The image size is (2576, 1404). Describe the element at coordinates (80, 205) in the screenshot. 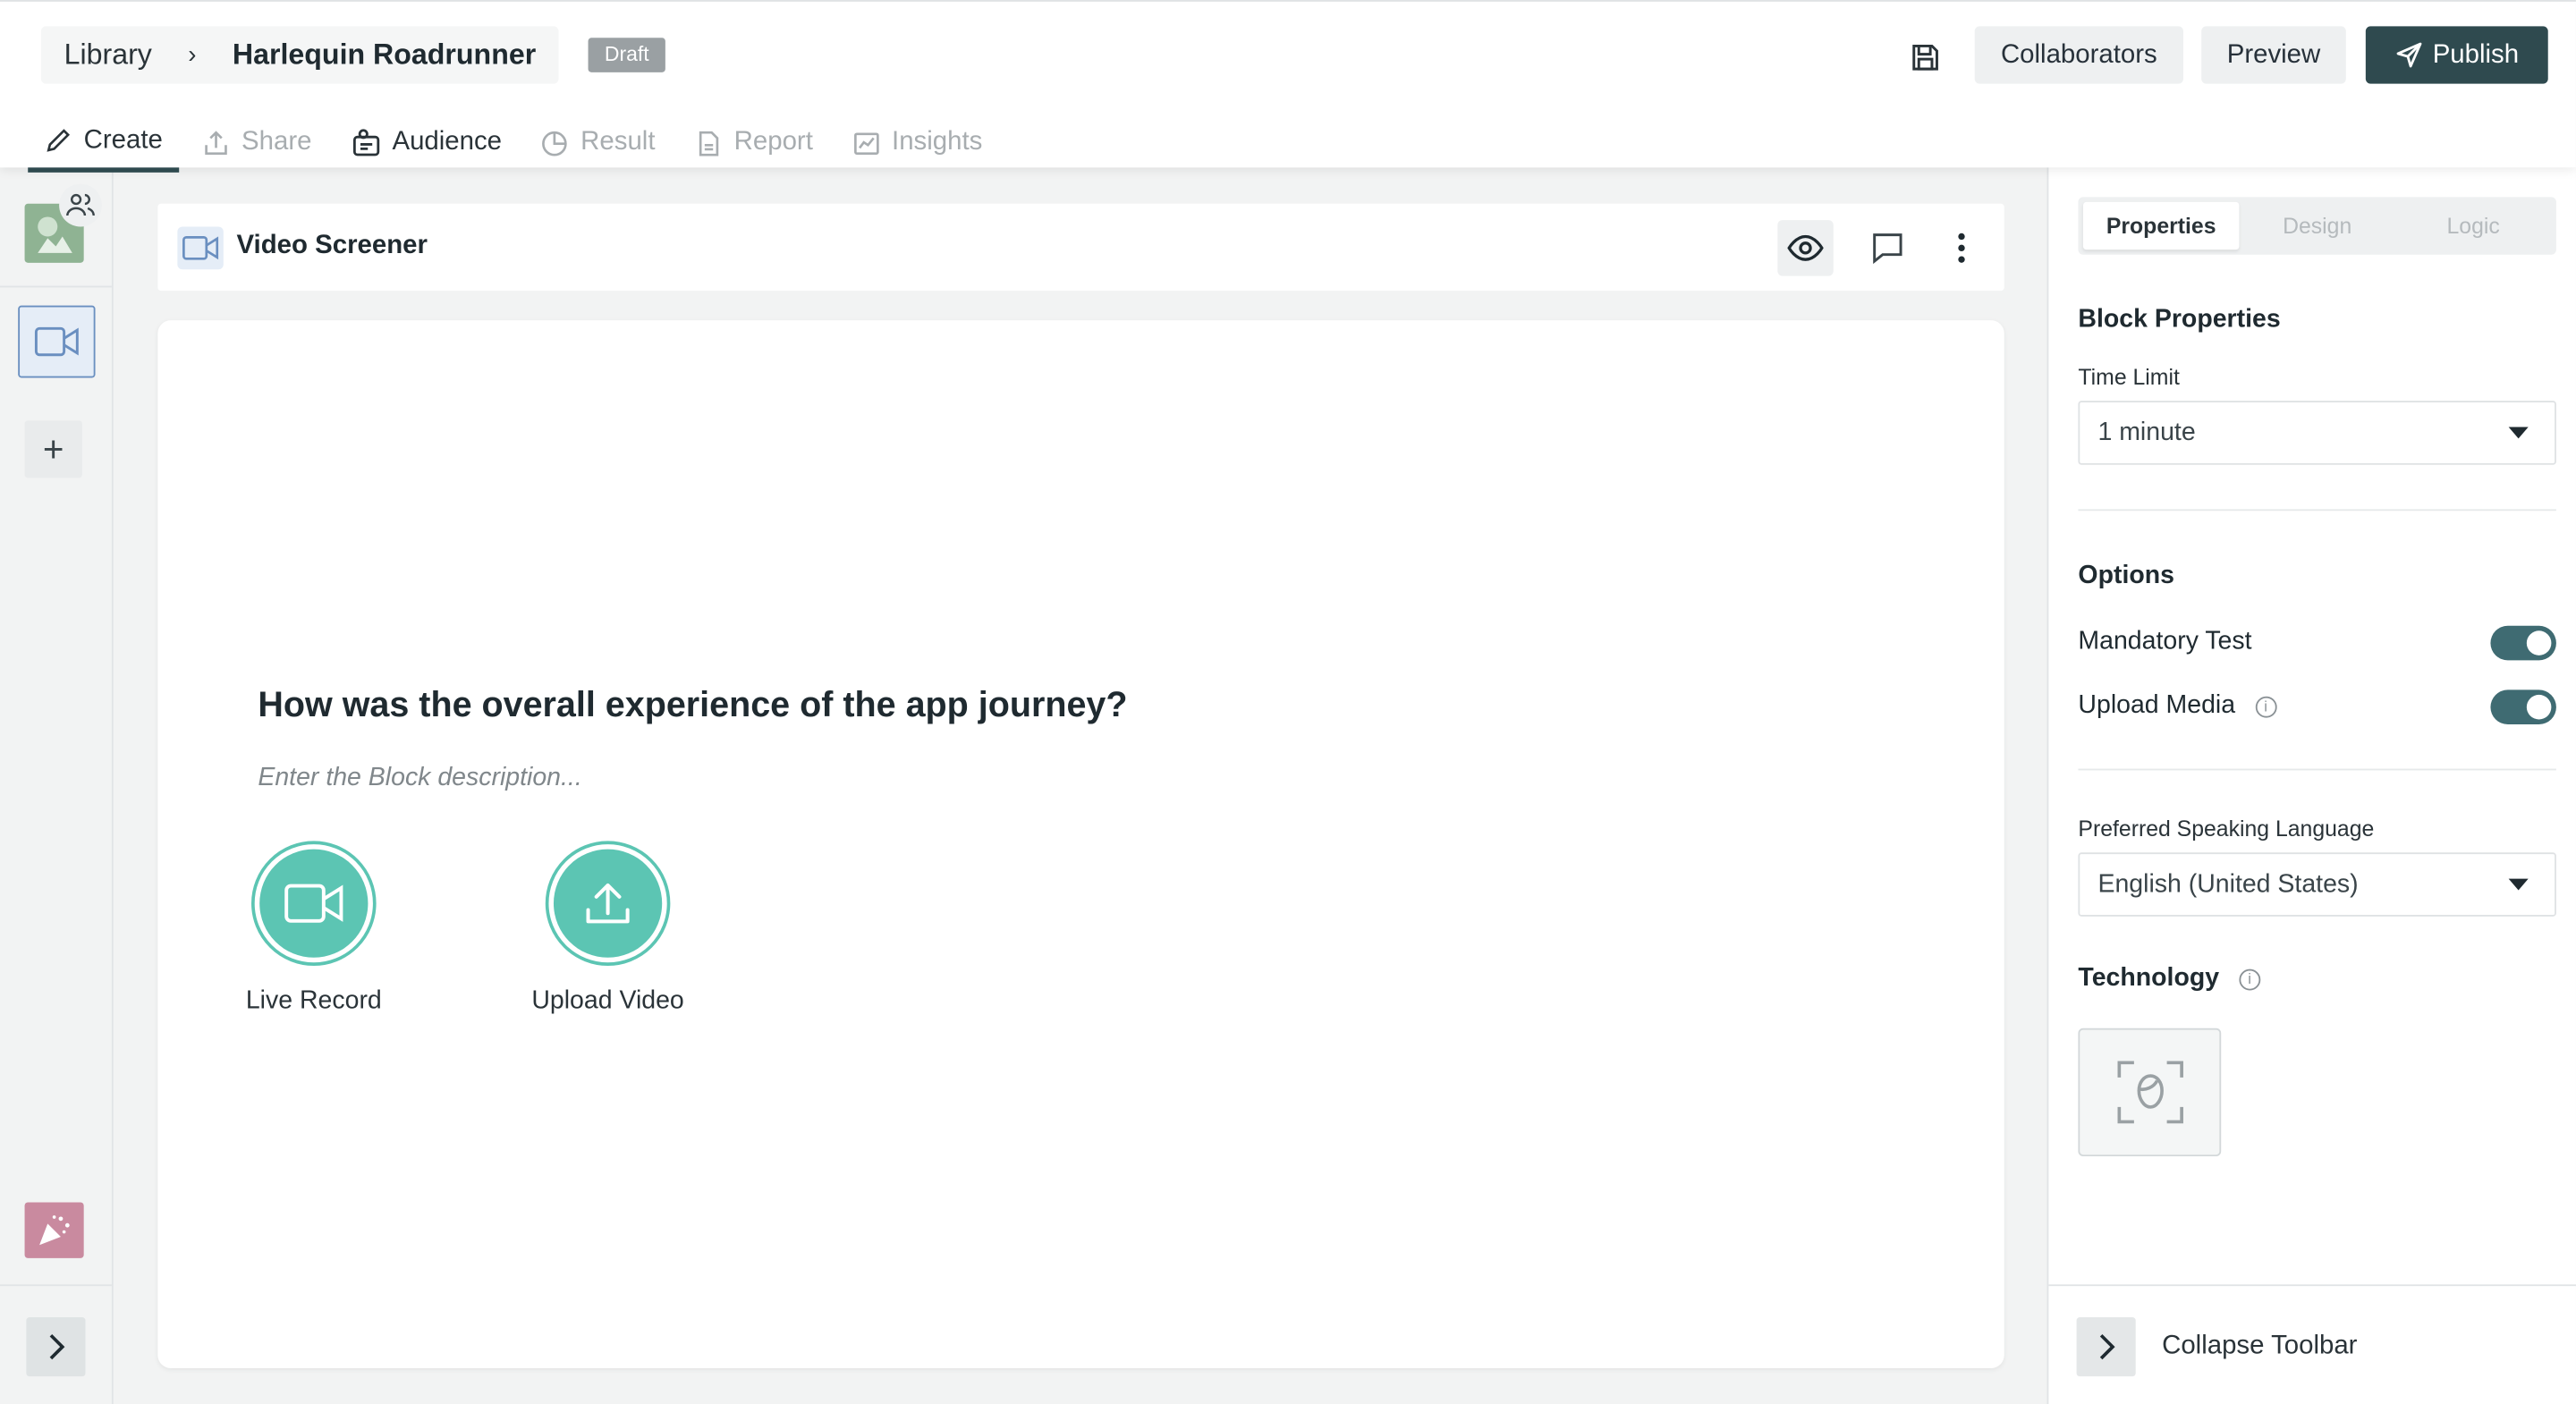

I see `people-icon` at that location.